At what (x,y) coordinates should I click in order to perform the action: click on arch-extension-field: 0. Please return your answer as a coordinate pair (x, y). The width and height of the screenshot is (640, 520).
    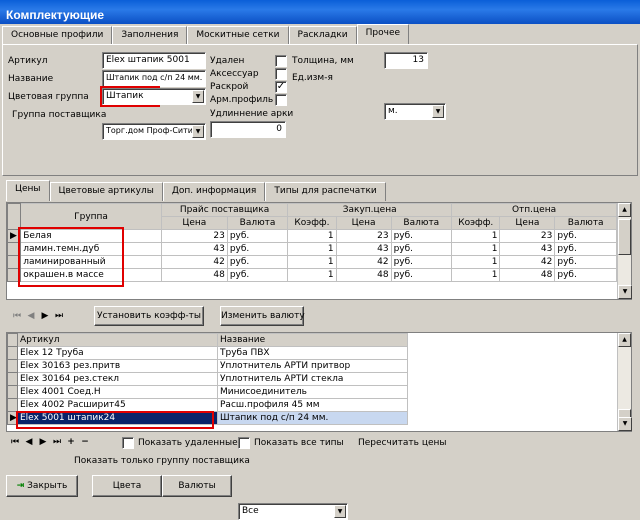
    Looking at the image, I should click on (248, 129).